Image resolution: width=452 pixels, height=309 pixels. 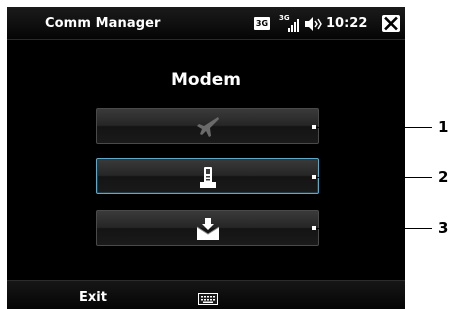 I want to click on sync-button, so click(x=207, y=228).